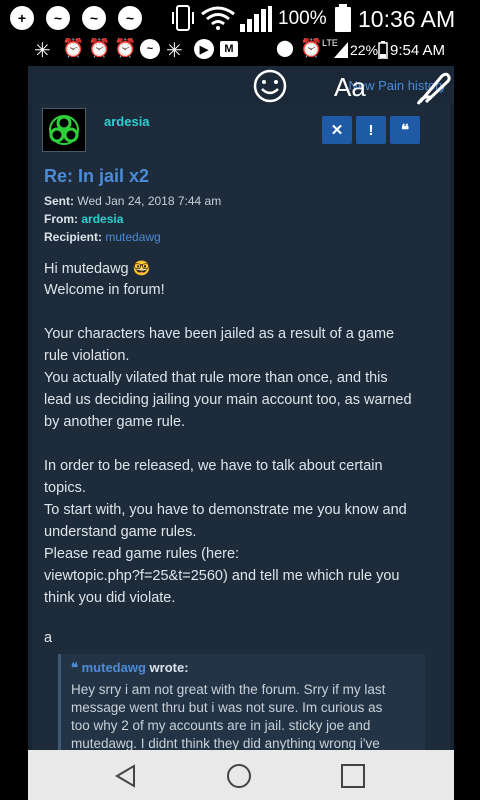 The width and height of the screenshot is (480, 800). I want to click on android-nav-bar, so click(241, 775).